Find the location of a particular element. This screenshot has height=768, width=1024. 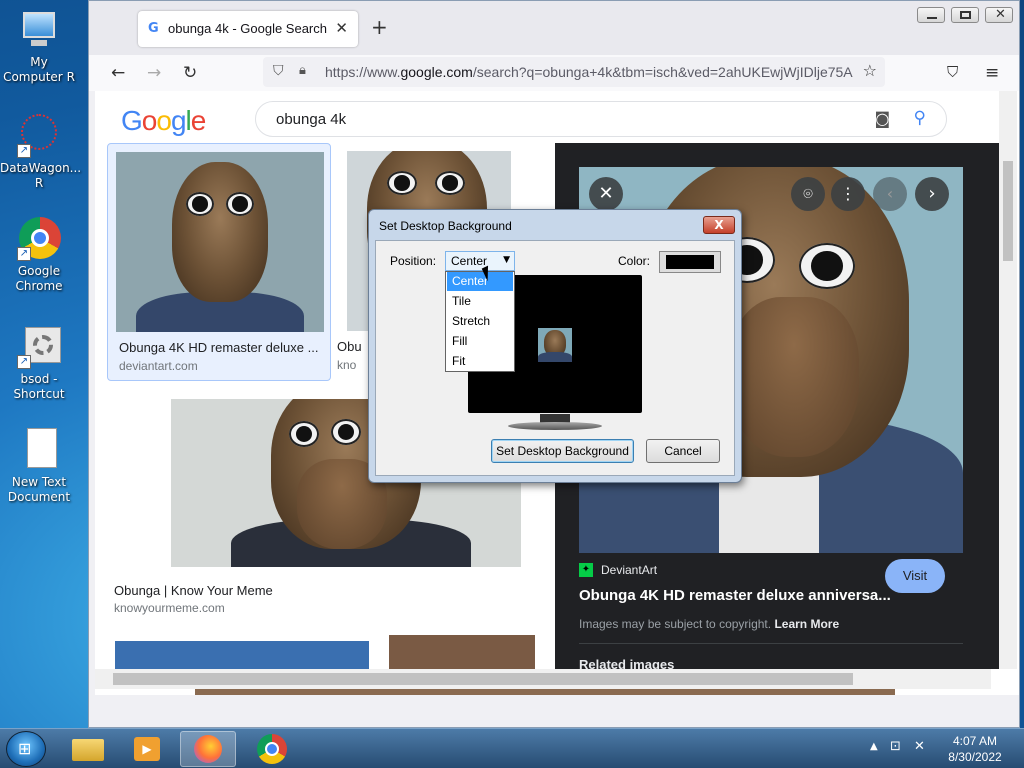

lock-icon: 🔒︎ is located at coordinates (302, 70).